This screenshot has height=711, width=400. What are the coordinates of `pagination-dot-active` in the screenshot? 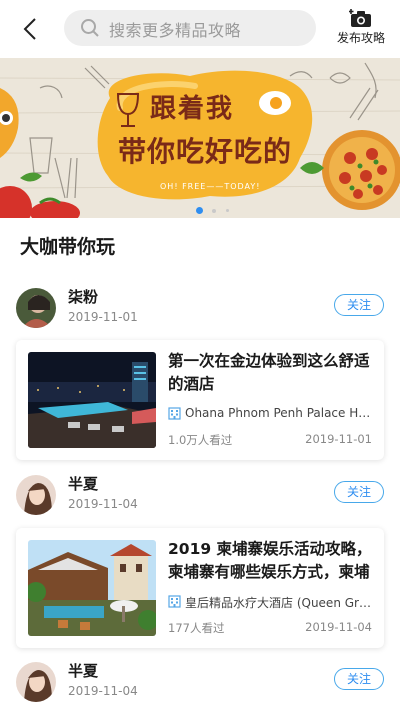 It's located at (199, 210).